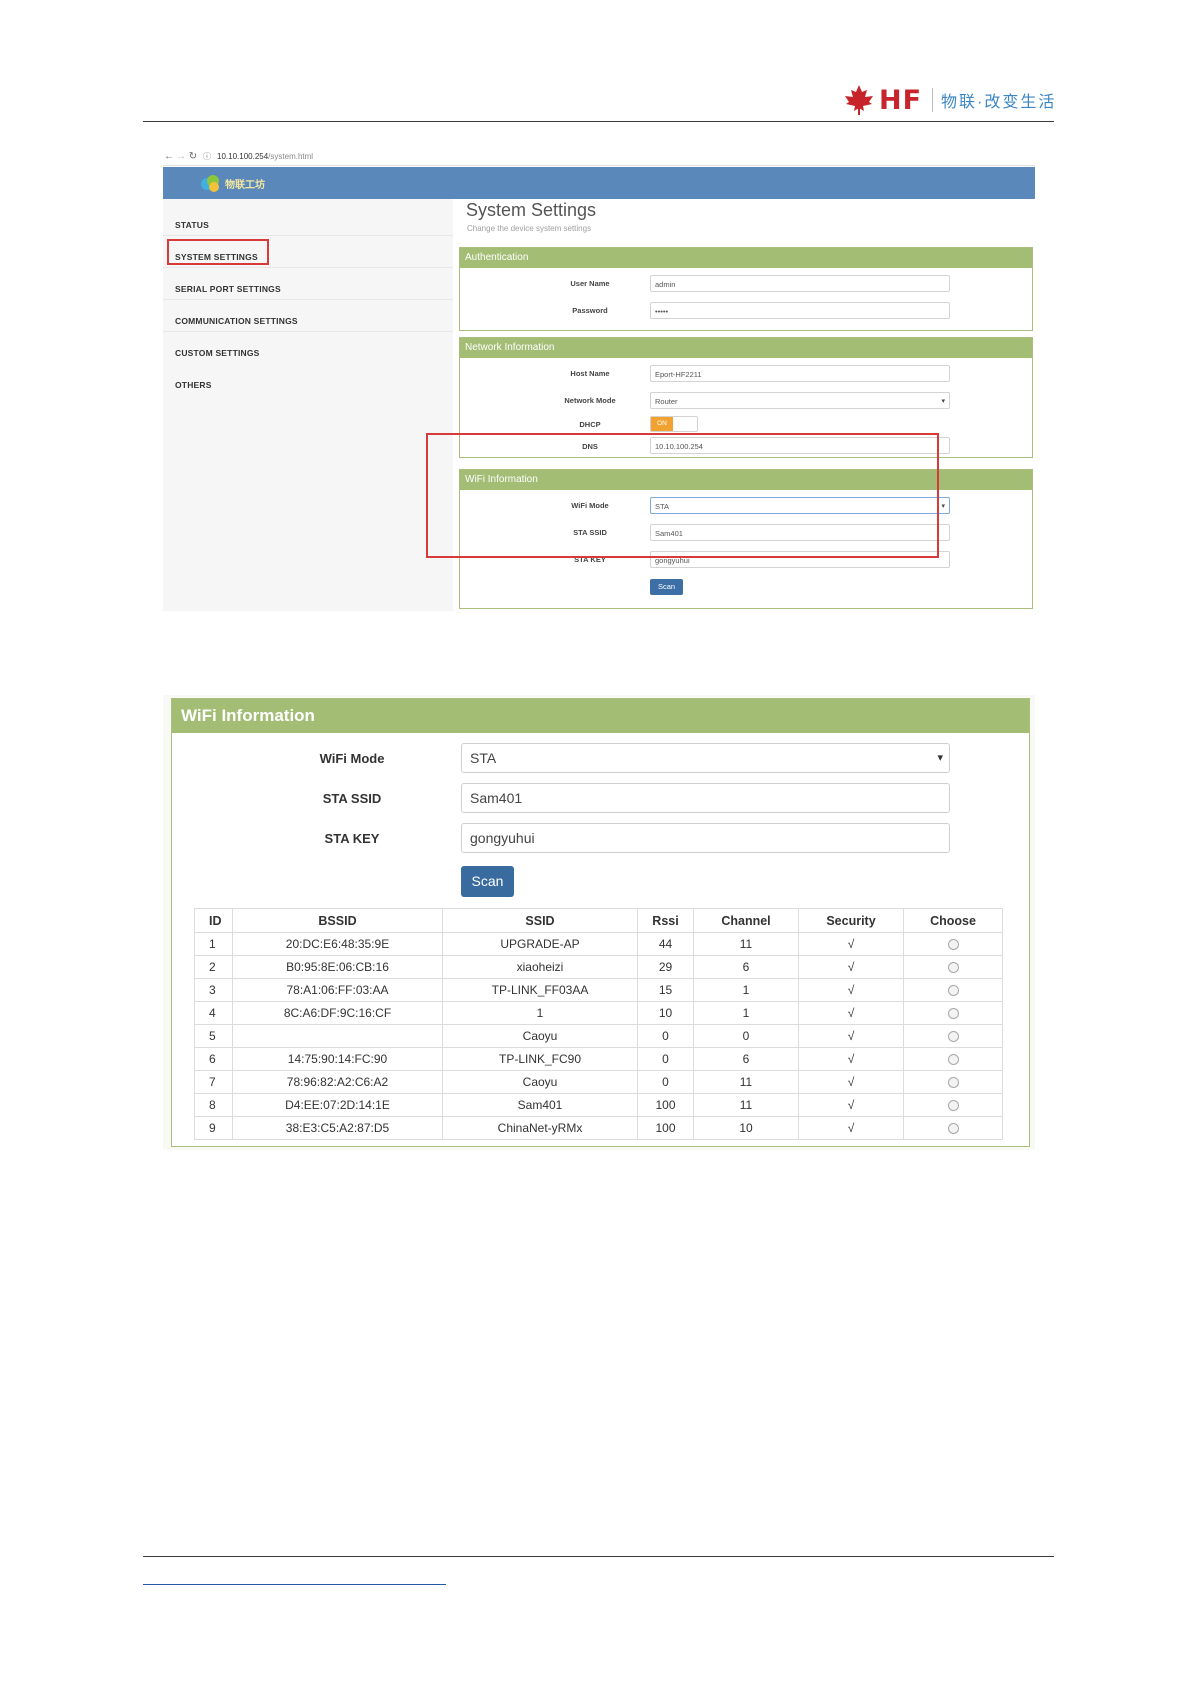 The image size is (1191, 1684). What do you see at coordinates (540, 1128) in the screenshot?
I see `cell-ssid: ChinaNet-yRMx` at bounding box center [540, 1128].